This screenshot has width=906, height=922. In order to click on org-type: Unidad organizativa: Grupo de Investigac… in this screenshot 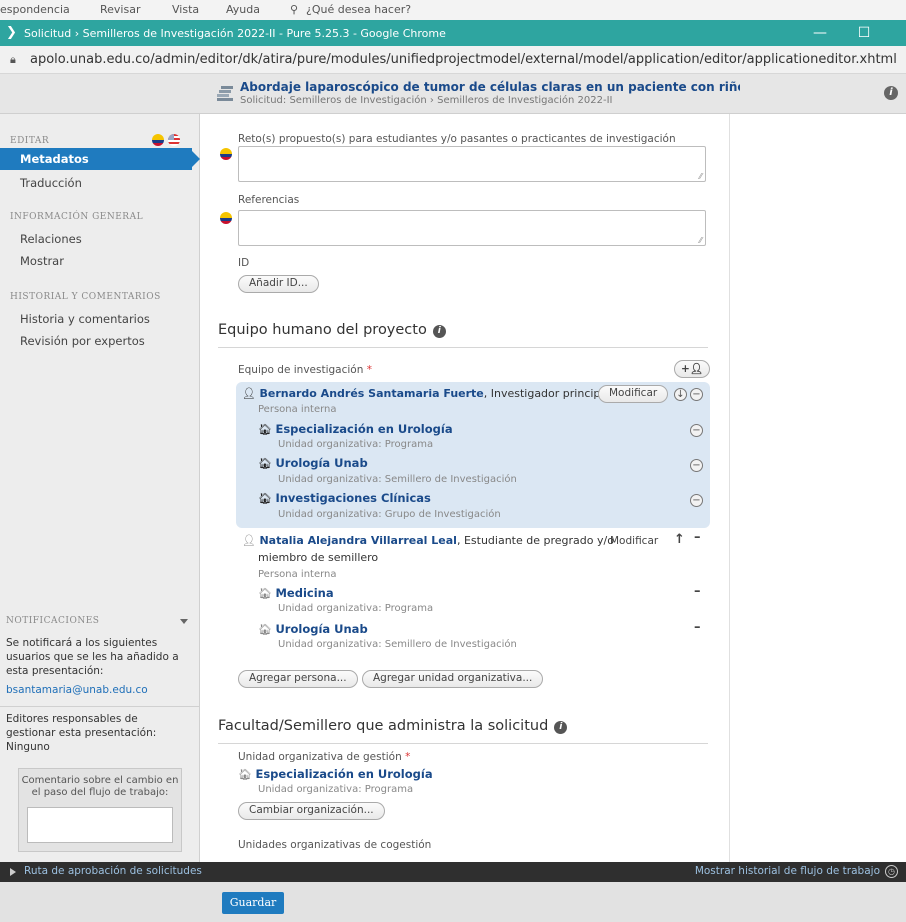, I will do `click(389, 514)`.